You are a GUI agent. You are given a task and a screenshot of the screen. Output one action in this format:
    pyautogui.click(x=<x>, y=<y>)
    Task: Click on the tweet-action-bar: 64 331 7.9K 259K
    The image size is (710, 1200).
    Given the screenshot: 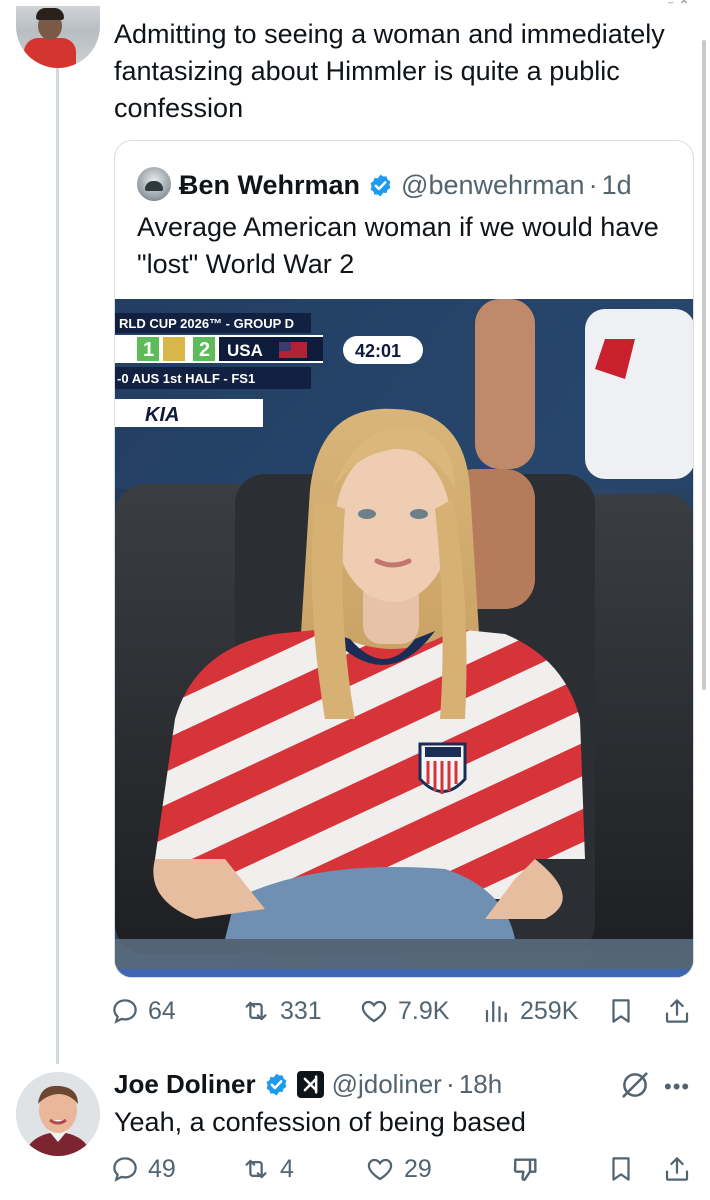 What is the action you would take?
    pyautogui.click(x=405, y=1011)
    